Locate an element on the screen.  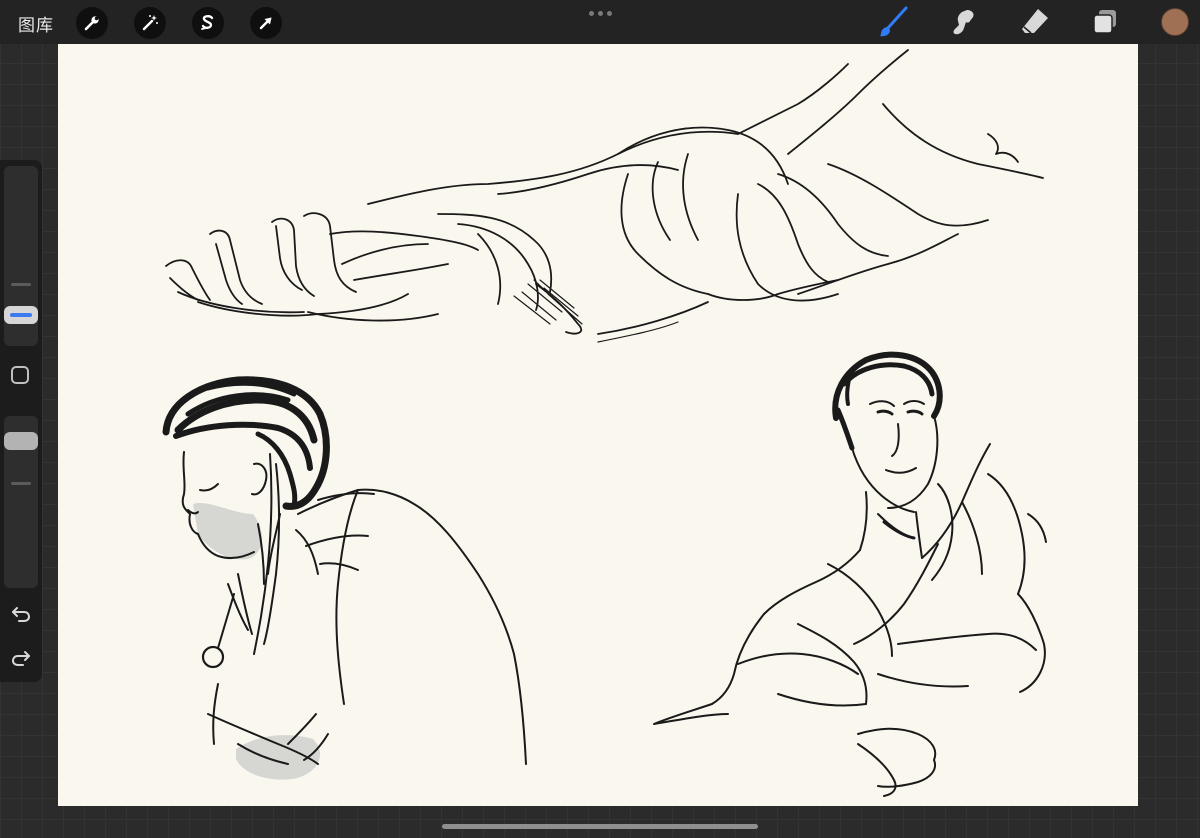
modify-button is located at coordinates (20, 375).